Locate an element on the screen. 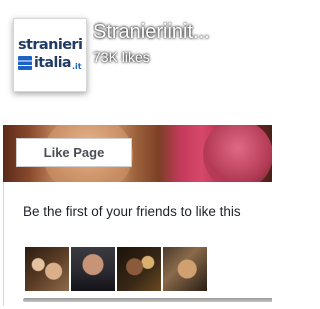  logo-text-italia: italia is located at coordinates (52, 63).